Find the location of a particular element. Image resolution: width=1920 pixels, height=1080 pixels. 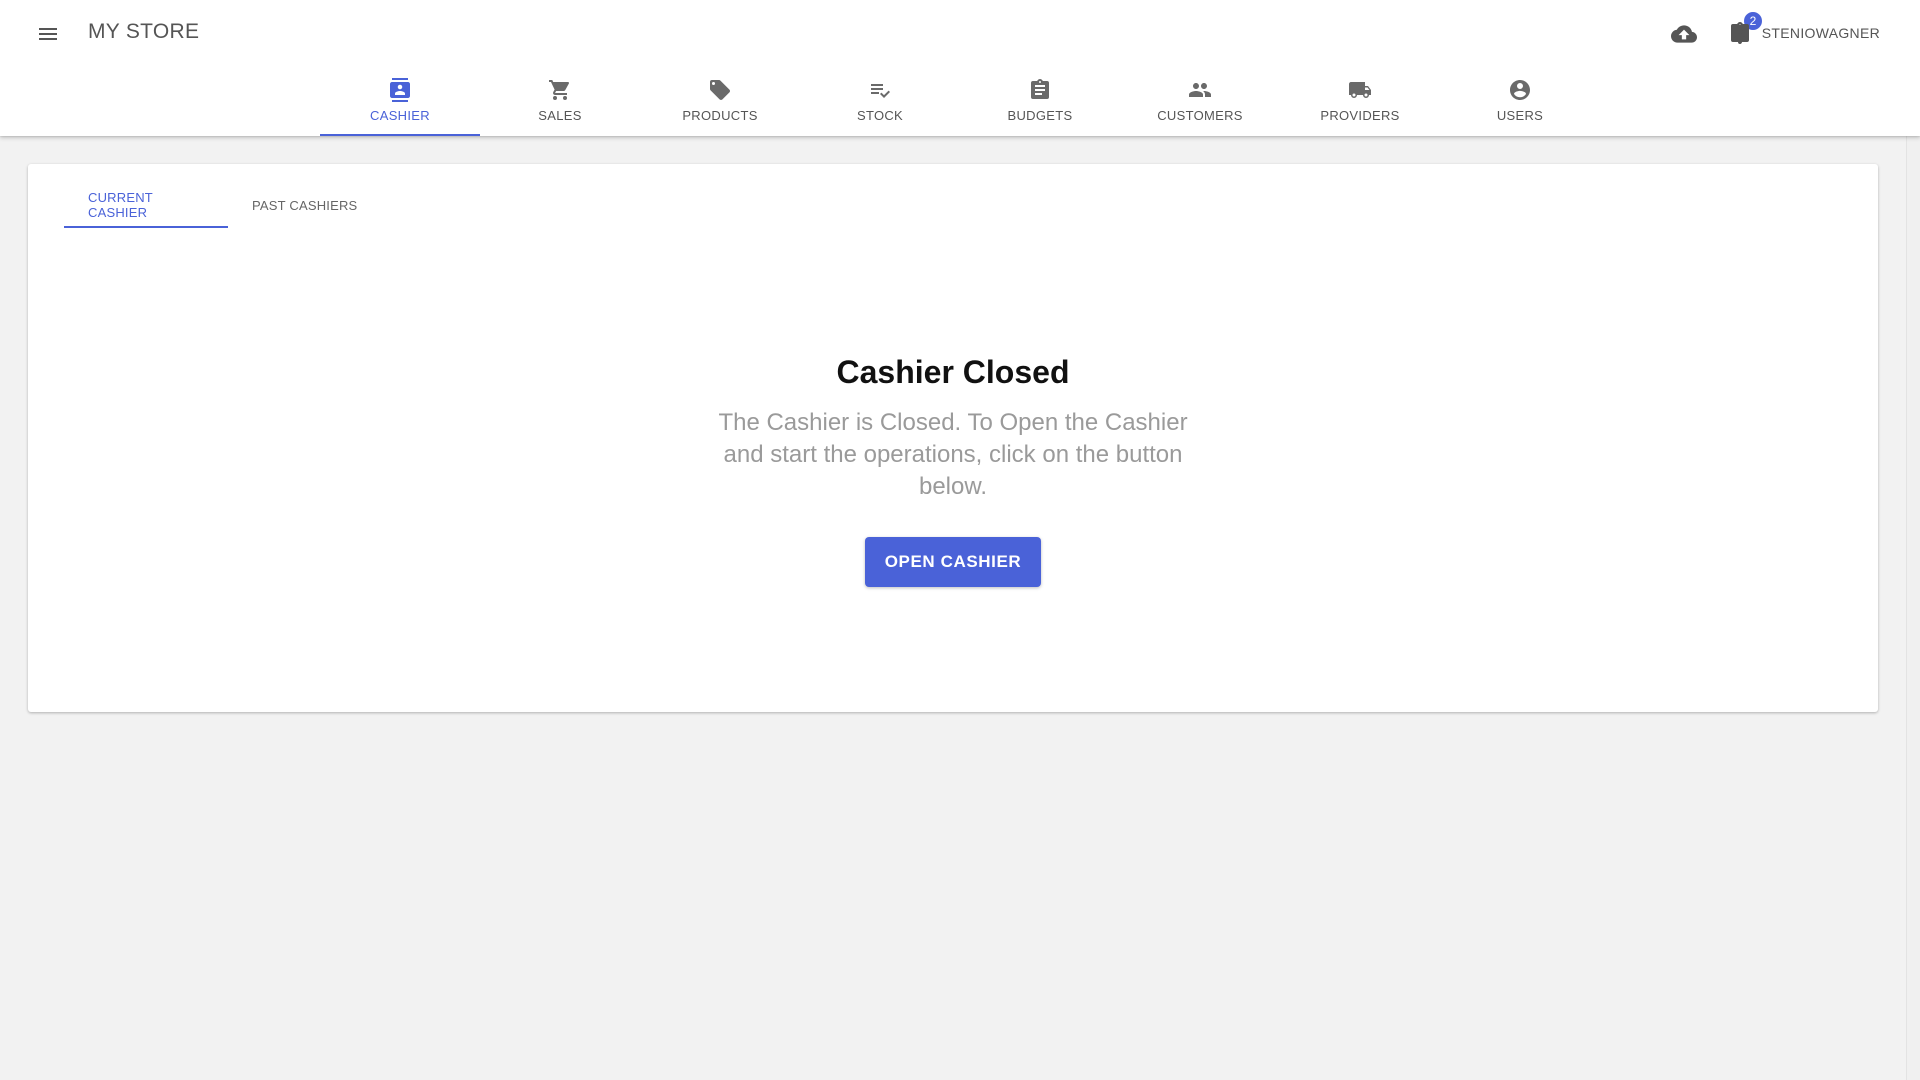

top-toolbar: MY STORE 2 STENIOWAGNER is located at coordinates (960, 32).